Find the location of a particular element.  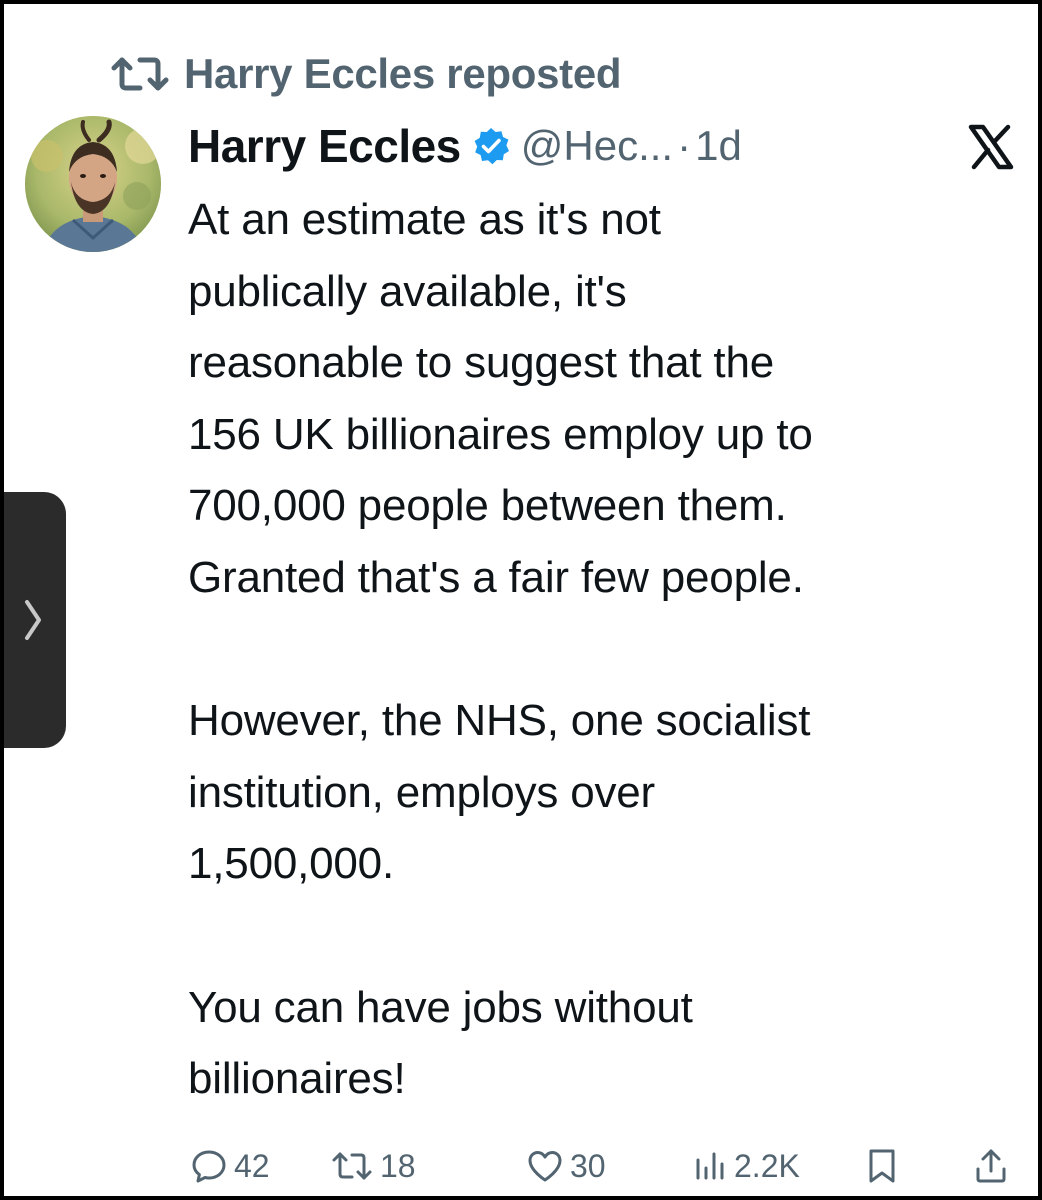

repost-indicator: Harry Eccles reposted is located at coordinates (365, 74).